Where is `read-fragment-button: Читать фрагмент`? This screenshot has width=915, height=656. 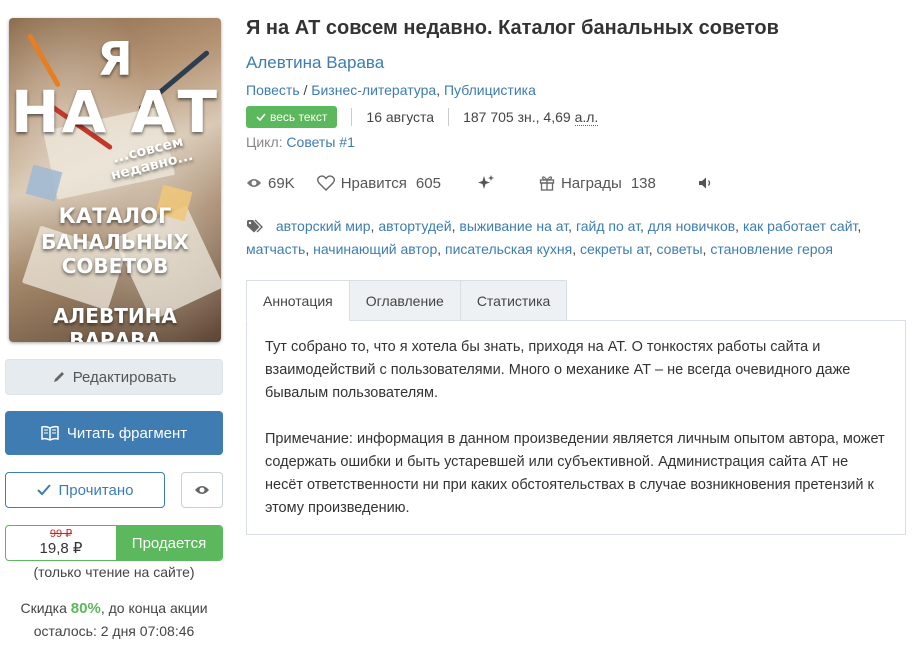 read-fragment-button: Читать фрагмент is located at coordinates (114, 433).